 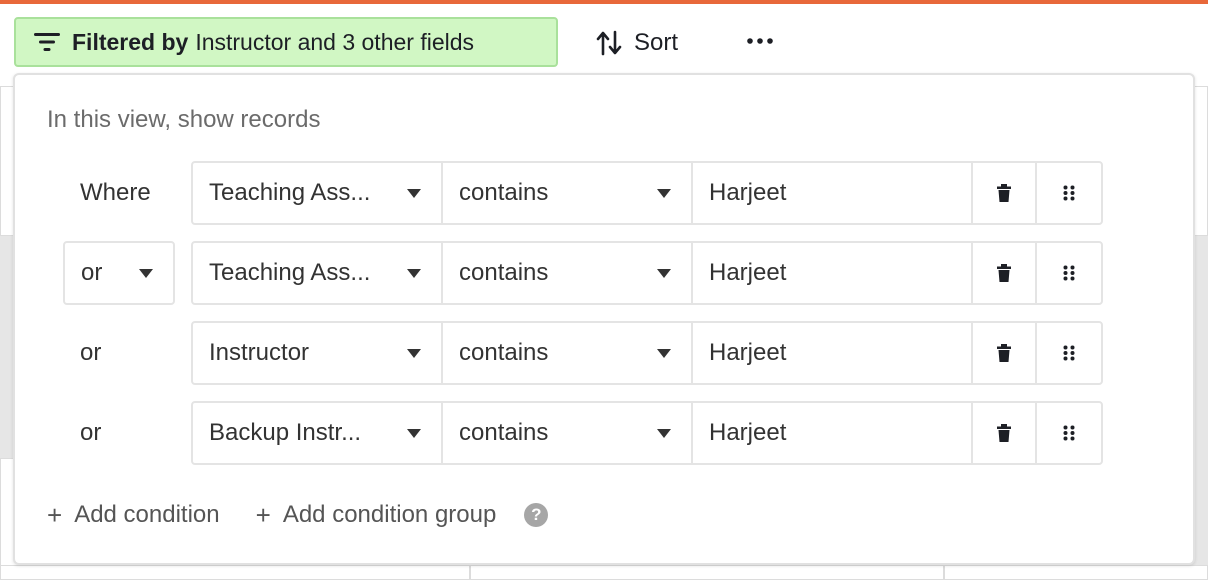 I want to click on filter-prefix: Filtered by, so click(x=130, y=41).